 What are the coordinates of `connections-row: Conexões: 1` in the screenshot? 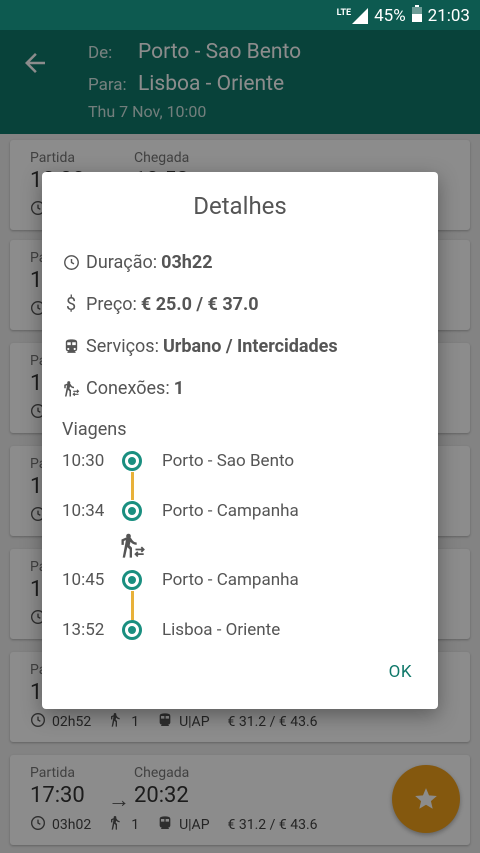 It's located at (123, 388).